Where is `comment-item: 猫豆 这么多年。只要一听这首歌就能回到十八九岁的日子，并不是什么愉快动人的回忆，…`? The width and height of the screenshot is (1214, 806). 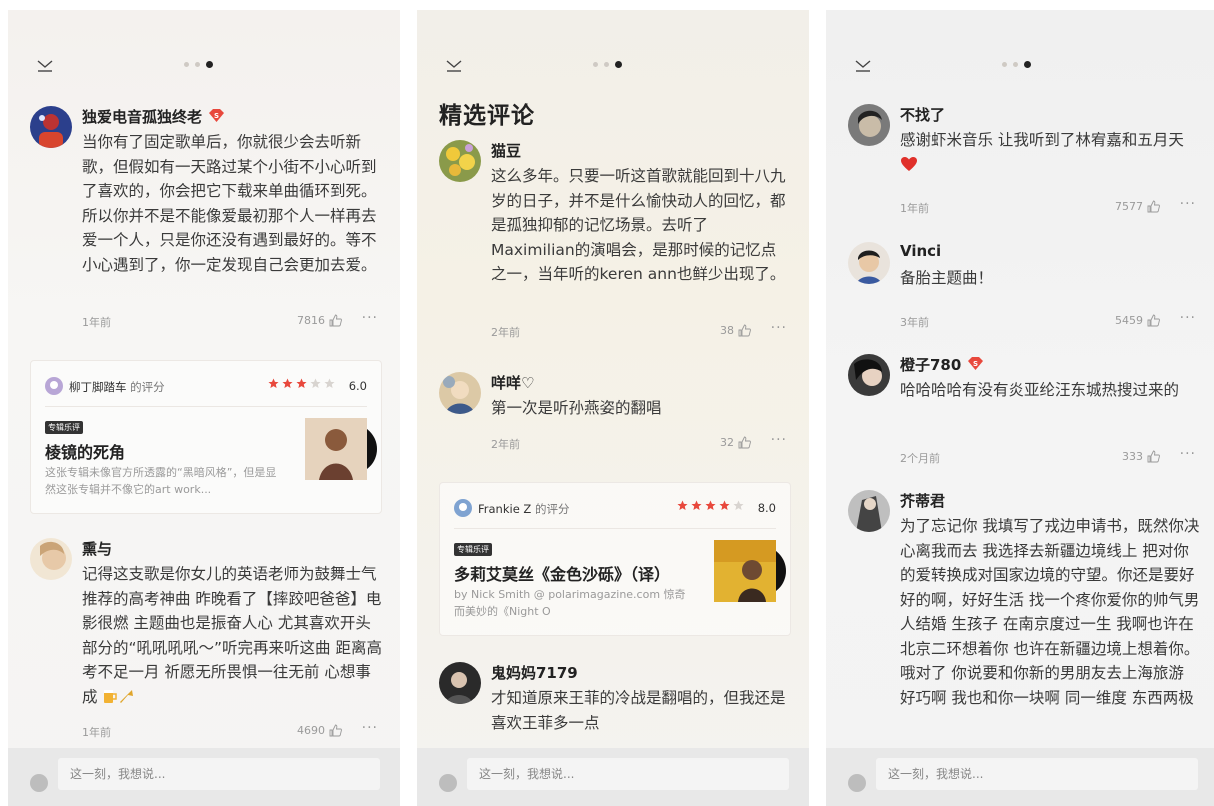
comment-item: 猫豆 这么多年。只要一听这首歌就能回到十八九岁的日子，并不是什么愉快动人的回忆，… is located at coordinates (615, 240).